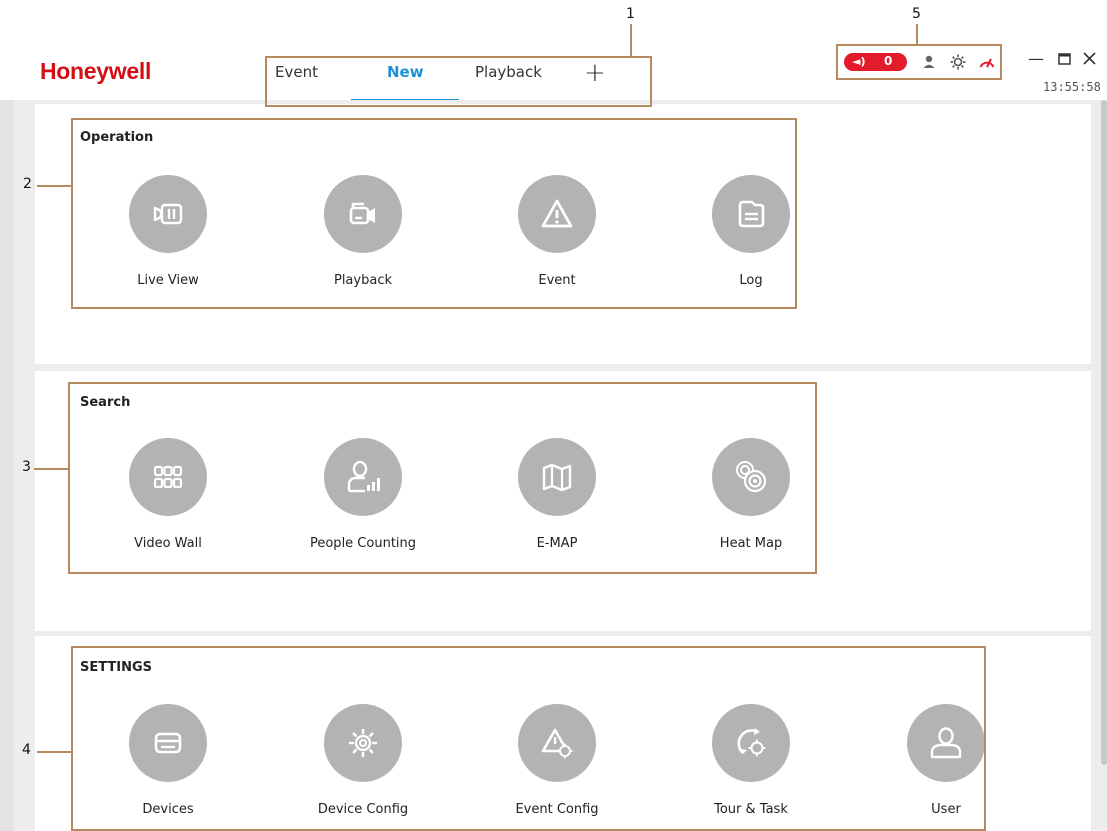  What do you see at coordinates (1036, 58) in the screenshot?
I see `minimize-icon: —` at bounding box center [1036, 58].